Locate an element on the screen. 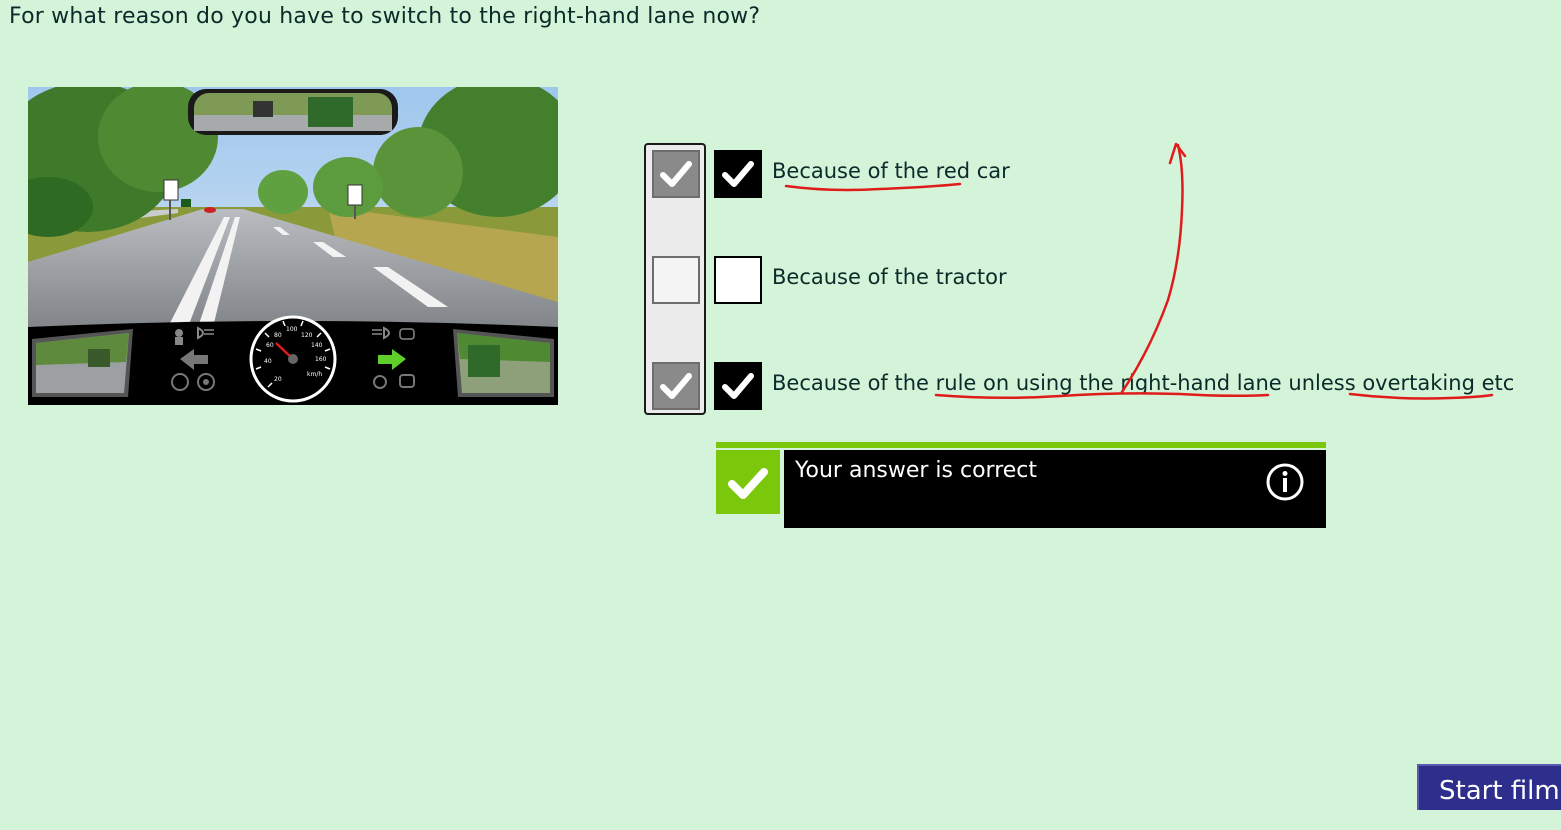 The image size is (1561, 830). underline-red-car is located at coordinates (873, 187).